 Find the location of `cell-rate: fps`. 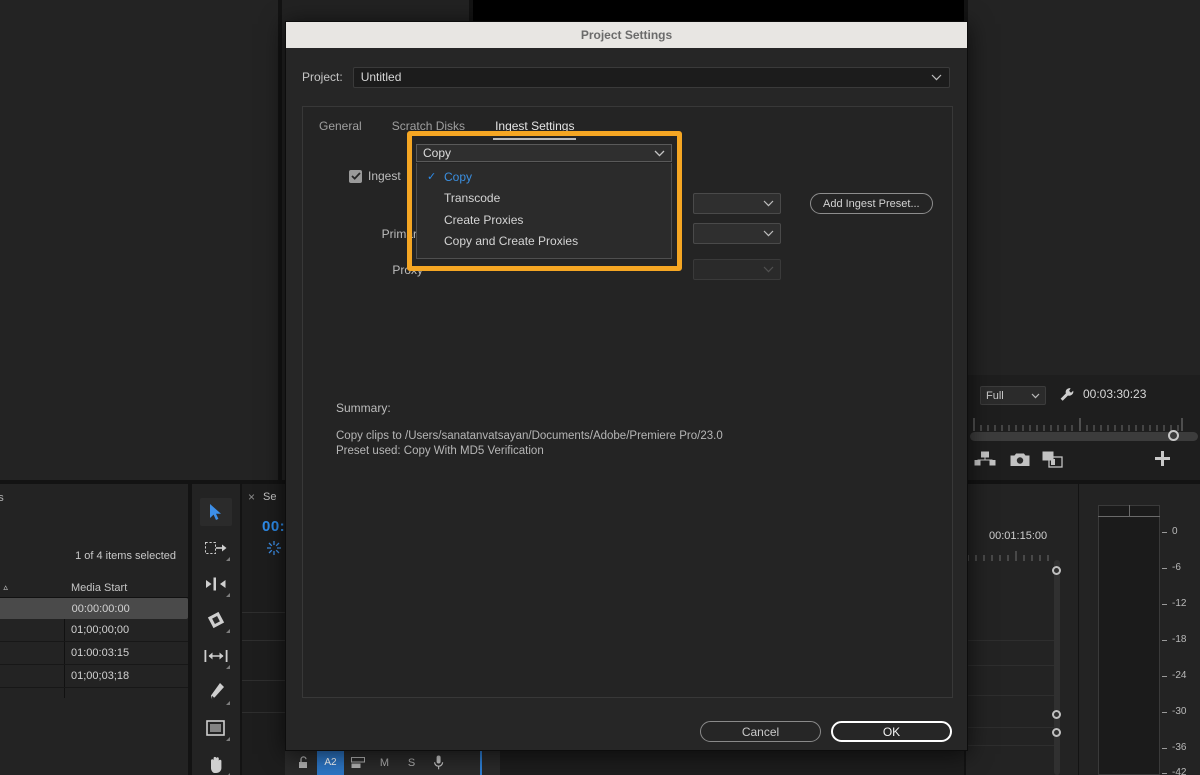

cell-rate: fps is located at coordinates (33, 609).